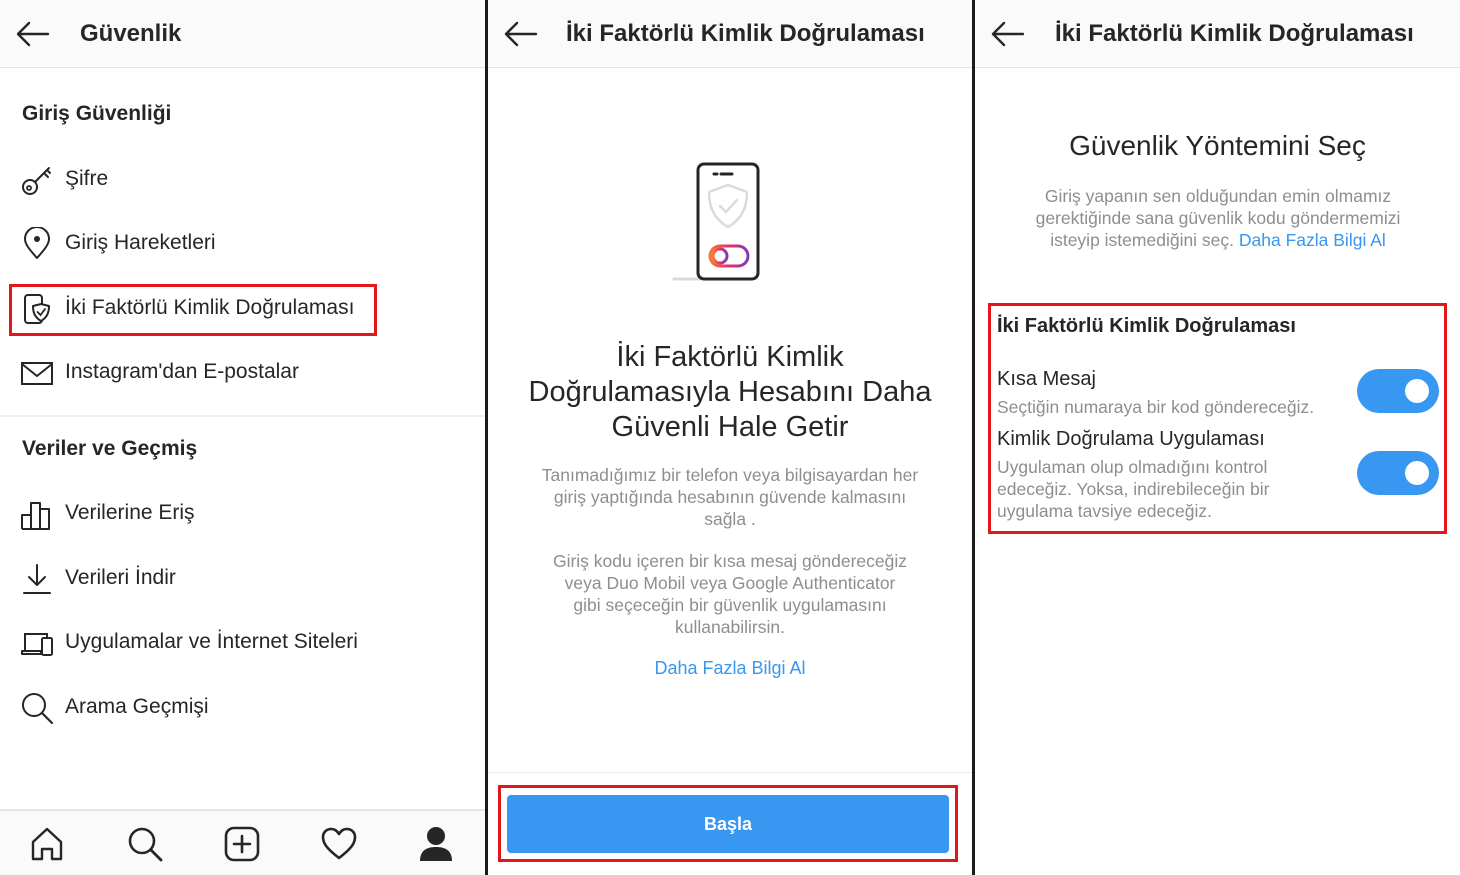  I want to click on learn-more-row: Daha Fazla Bilgi Al, so click(730, 668).